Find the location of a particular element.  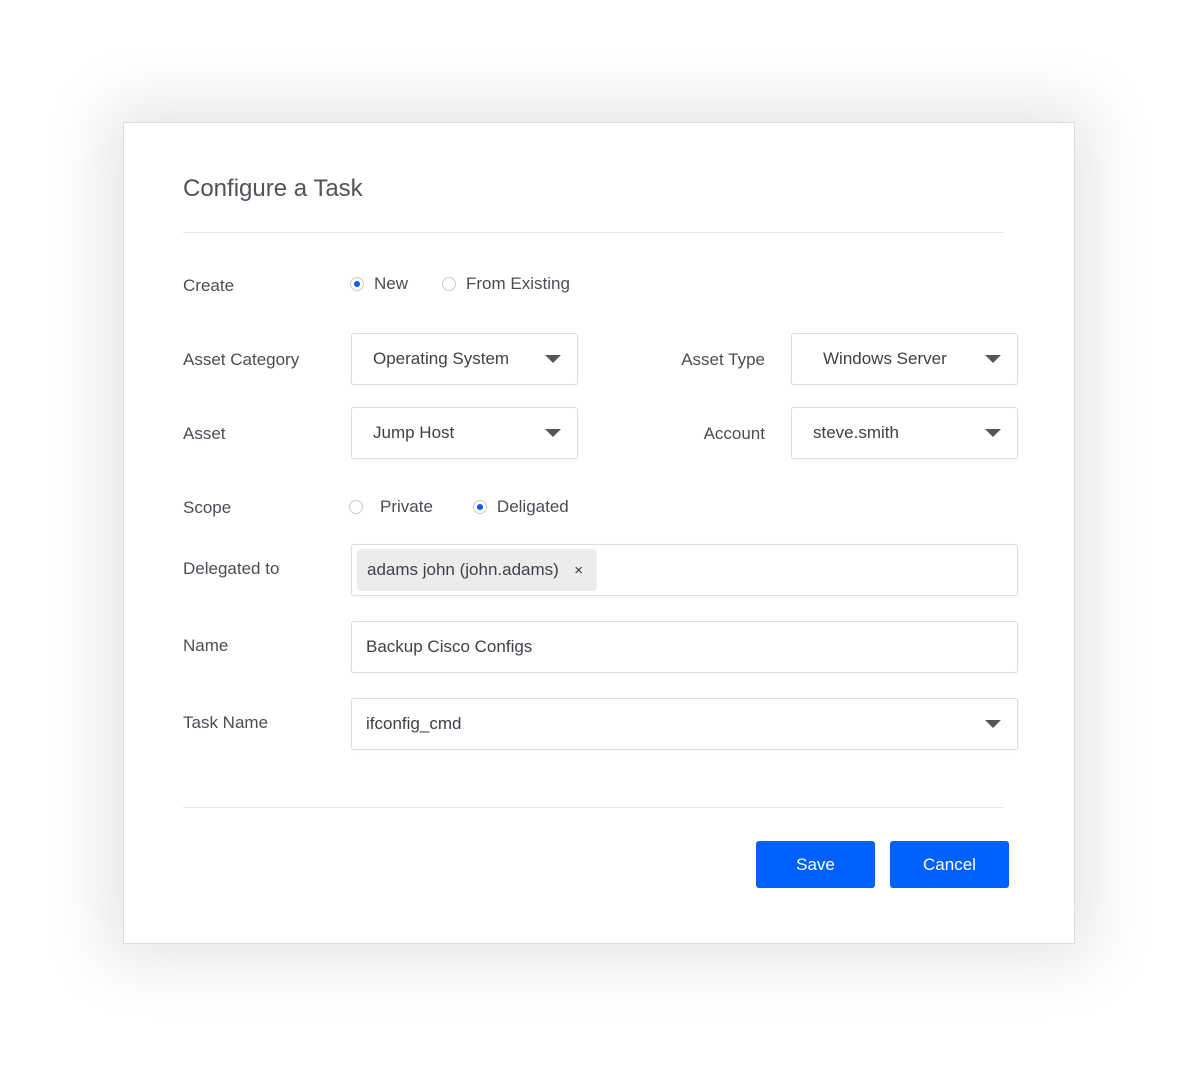

scope-option-private: Private is located at coordinates (391, 507).